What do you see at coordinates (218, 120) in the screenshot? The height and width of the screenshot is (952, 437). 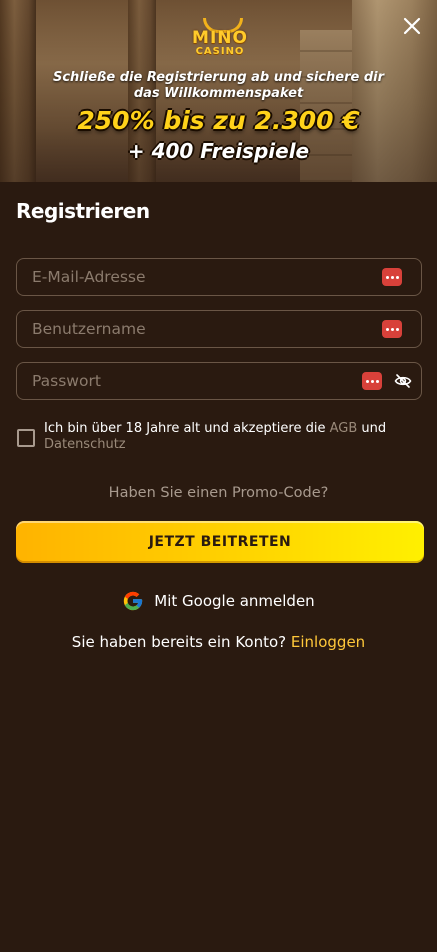 I see `hero-bonus-amount: 250% bis zu 2.300 €` at bounding box center [218, 120].